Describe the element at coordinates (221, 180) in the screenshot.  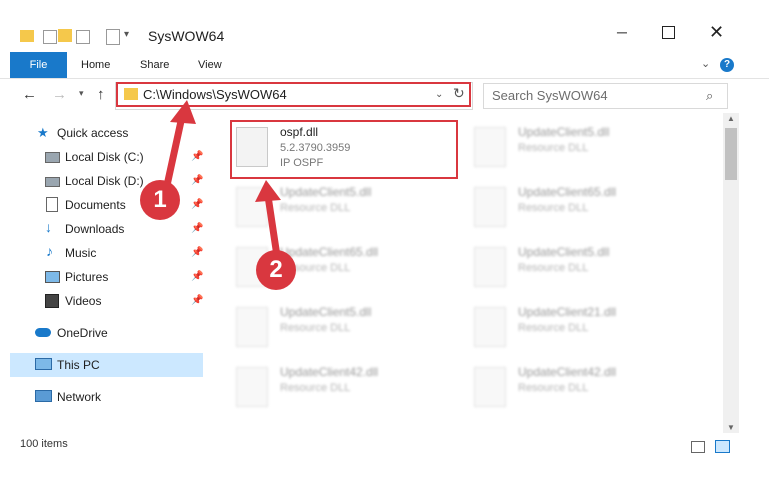
I see `annotation-arrows` at that location.